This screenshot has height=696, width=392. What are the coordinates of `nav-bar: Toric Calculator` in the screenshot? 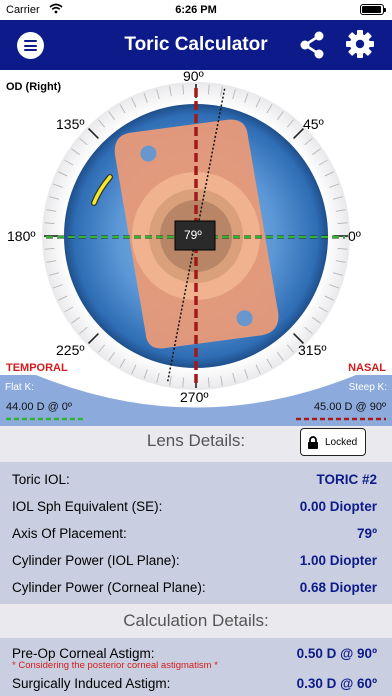 It's located at (196, 45).